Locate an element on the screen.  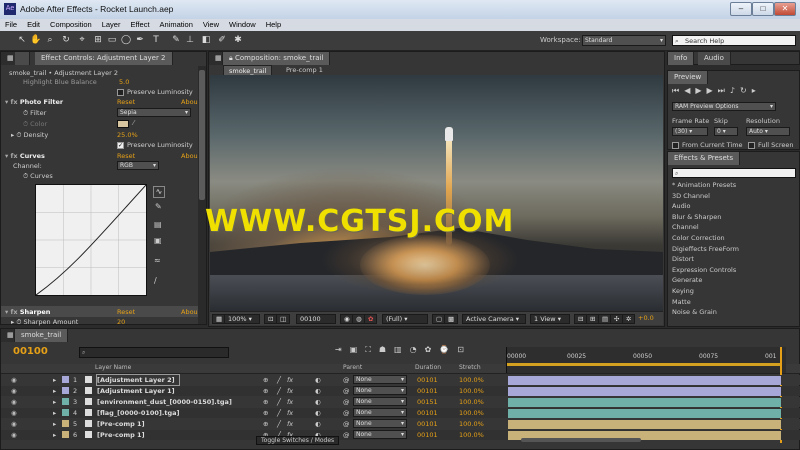
tab-timeline-smoke-trail: smoke_trail is located at coordinates (42, 335).